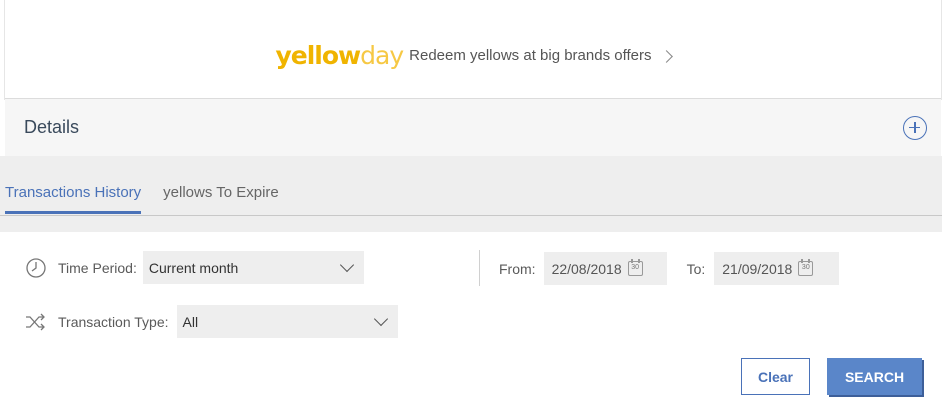 The width and height of the screenshot is (948, 413). I want to click on yellowday-logo: yellow day, so click(339, 55).